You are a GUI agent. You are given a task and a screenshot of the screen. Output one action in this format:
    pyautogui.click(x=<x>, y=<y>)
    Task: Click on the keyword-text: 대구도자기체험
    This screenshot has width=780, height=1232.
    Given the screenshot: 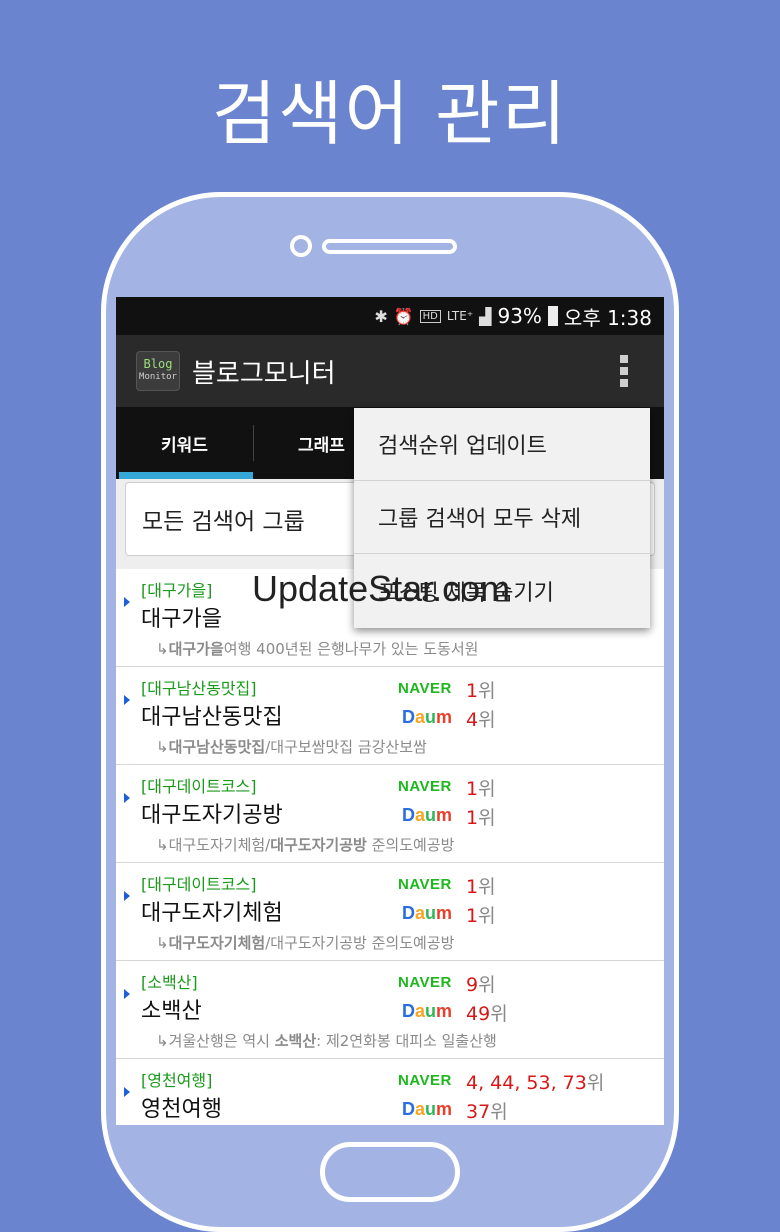 What is the action you would take?
    pyautogui.click(x=212, y=913)
    